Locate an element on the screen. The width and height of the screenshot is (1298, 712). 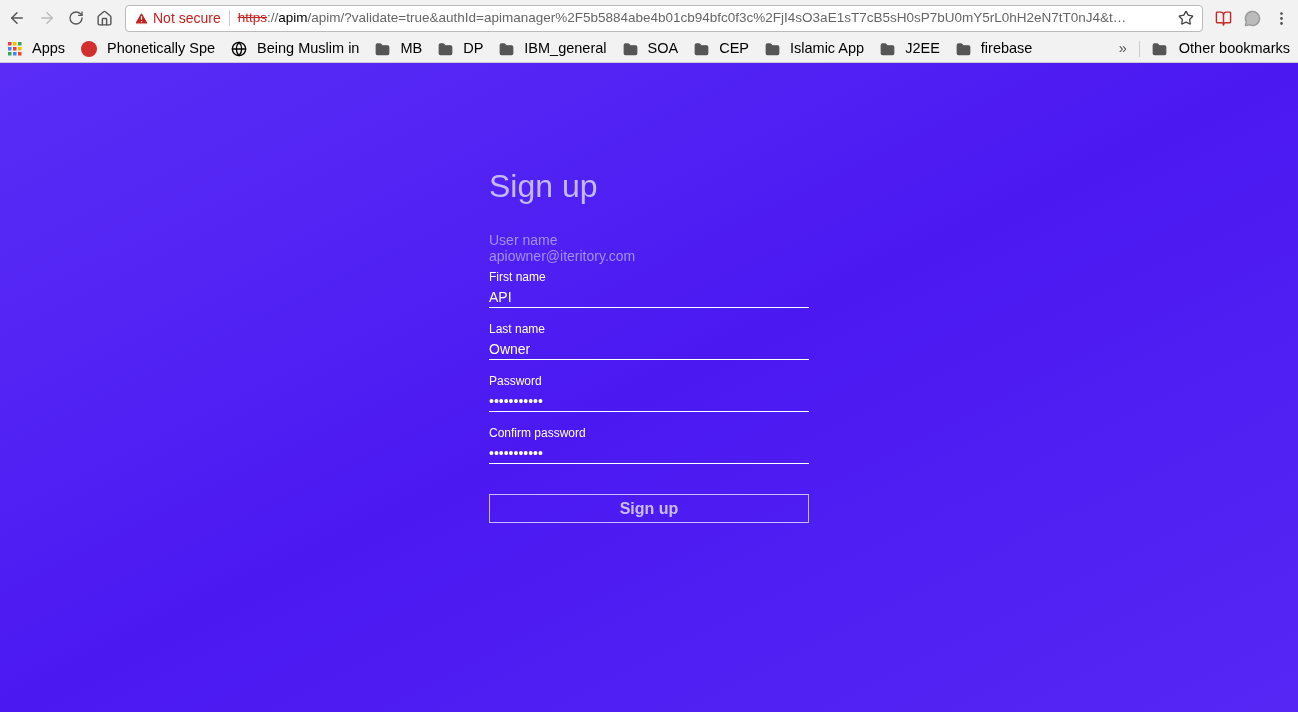
apps-grid-icon is located at coordinates (15, 49).